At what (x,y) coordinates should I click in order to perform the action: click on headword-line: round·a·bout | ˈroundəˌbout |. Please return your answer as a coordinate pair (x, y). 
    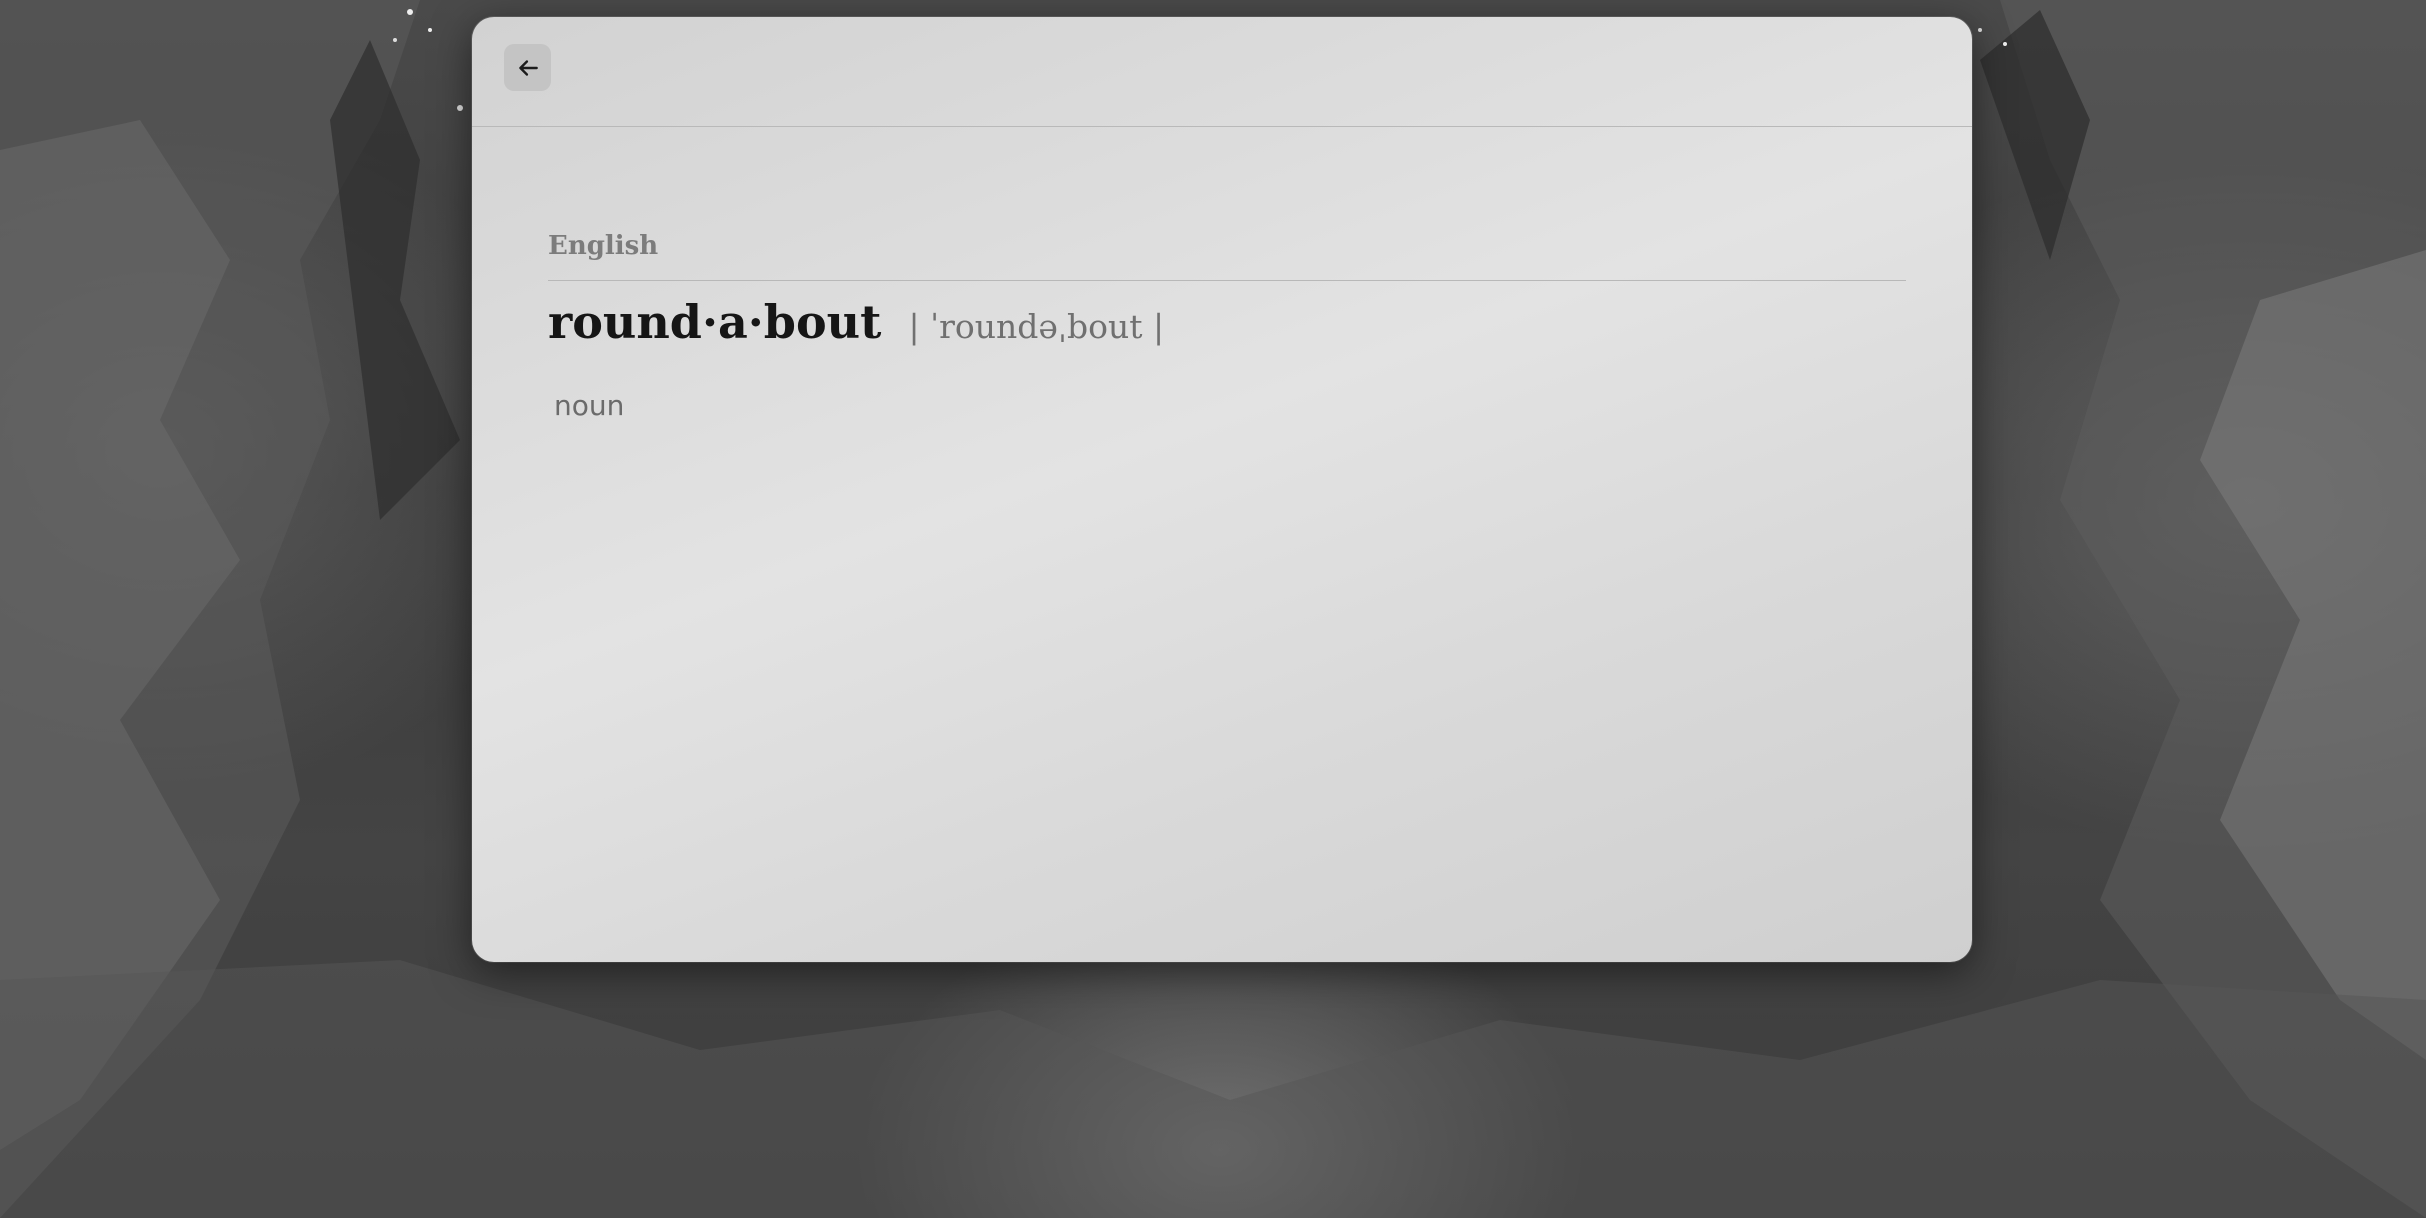
    Looking at the image, I should click on (856, 322).